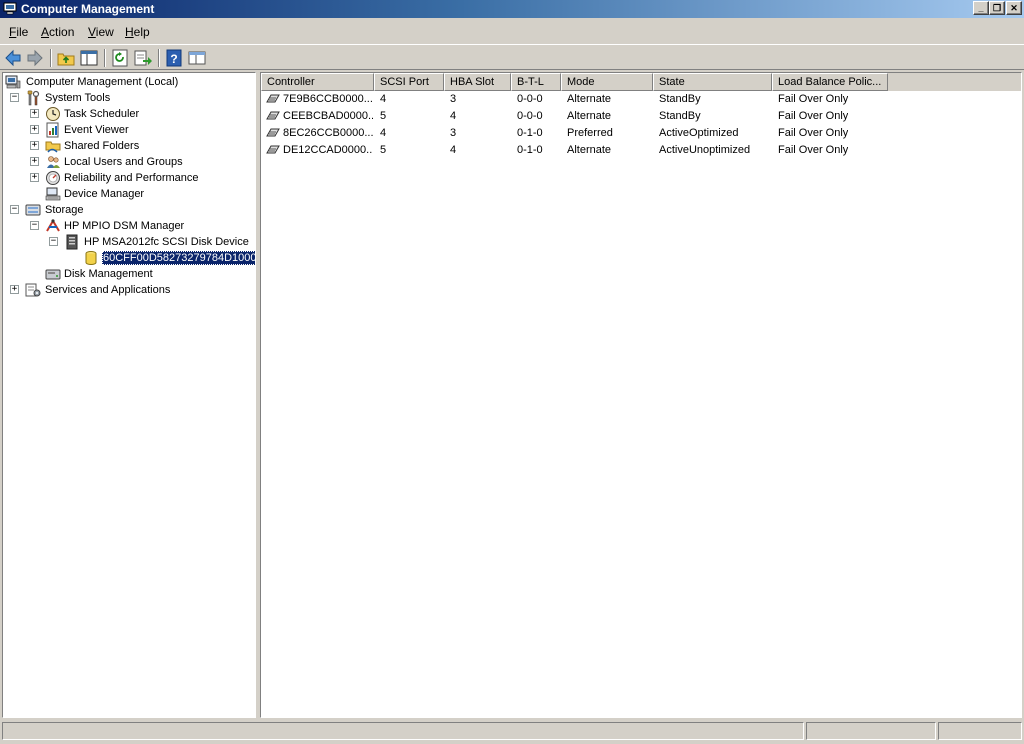 The image size is (1024, 744). Describe the element at coordinates (53, 114) in the screenshot. I see `clock-icon` at that location.